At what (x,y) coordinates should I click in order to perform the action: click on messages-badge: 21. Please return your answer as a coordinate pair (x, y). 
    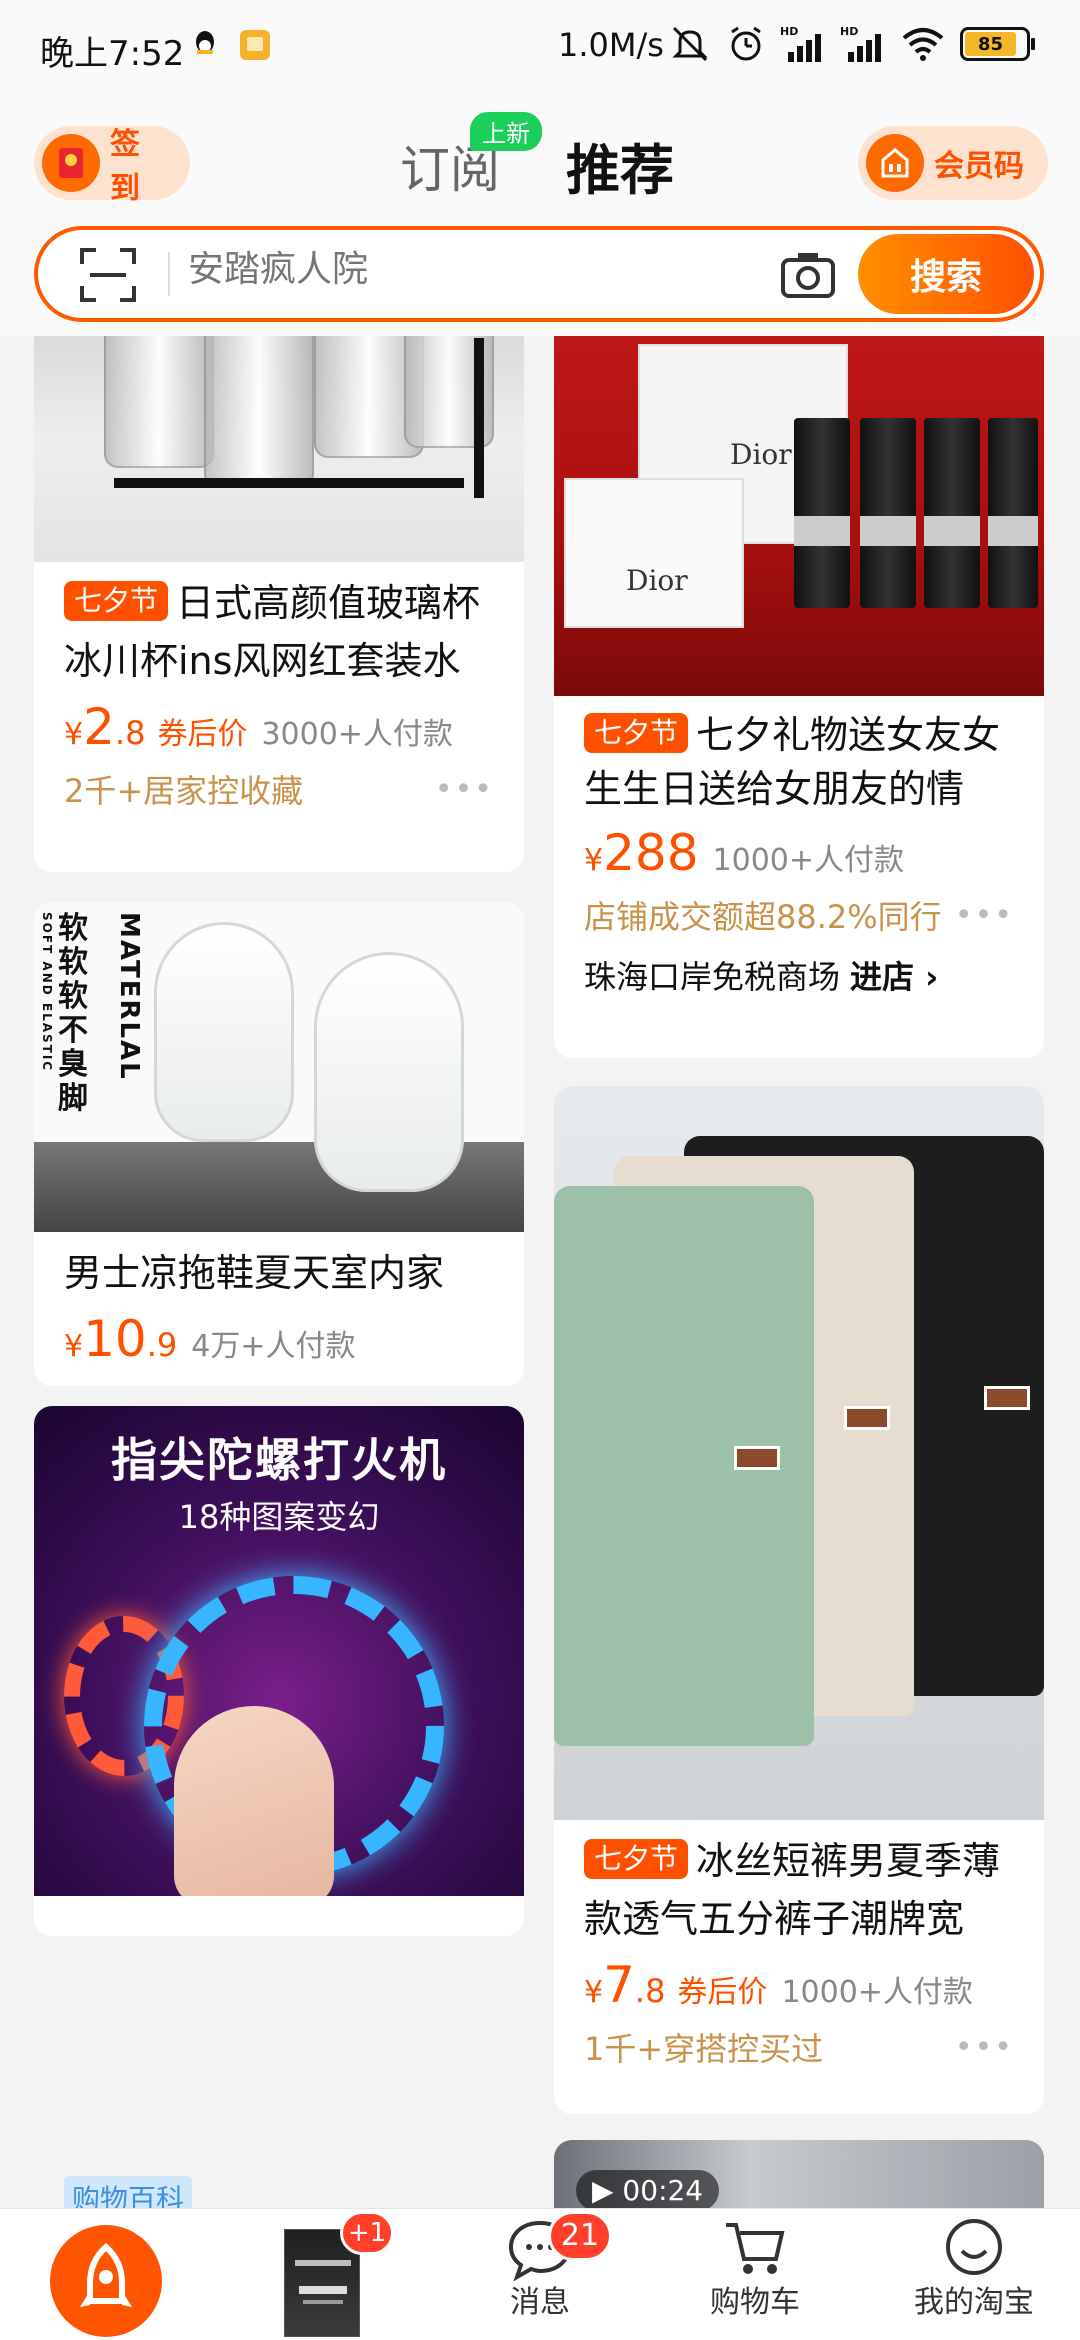
    Looking at the image, I should click on (580, 2236).